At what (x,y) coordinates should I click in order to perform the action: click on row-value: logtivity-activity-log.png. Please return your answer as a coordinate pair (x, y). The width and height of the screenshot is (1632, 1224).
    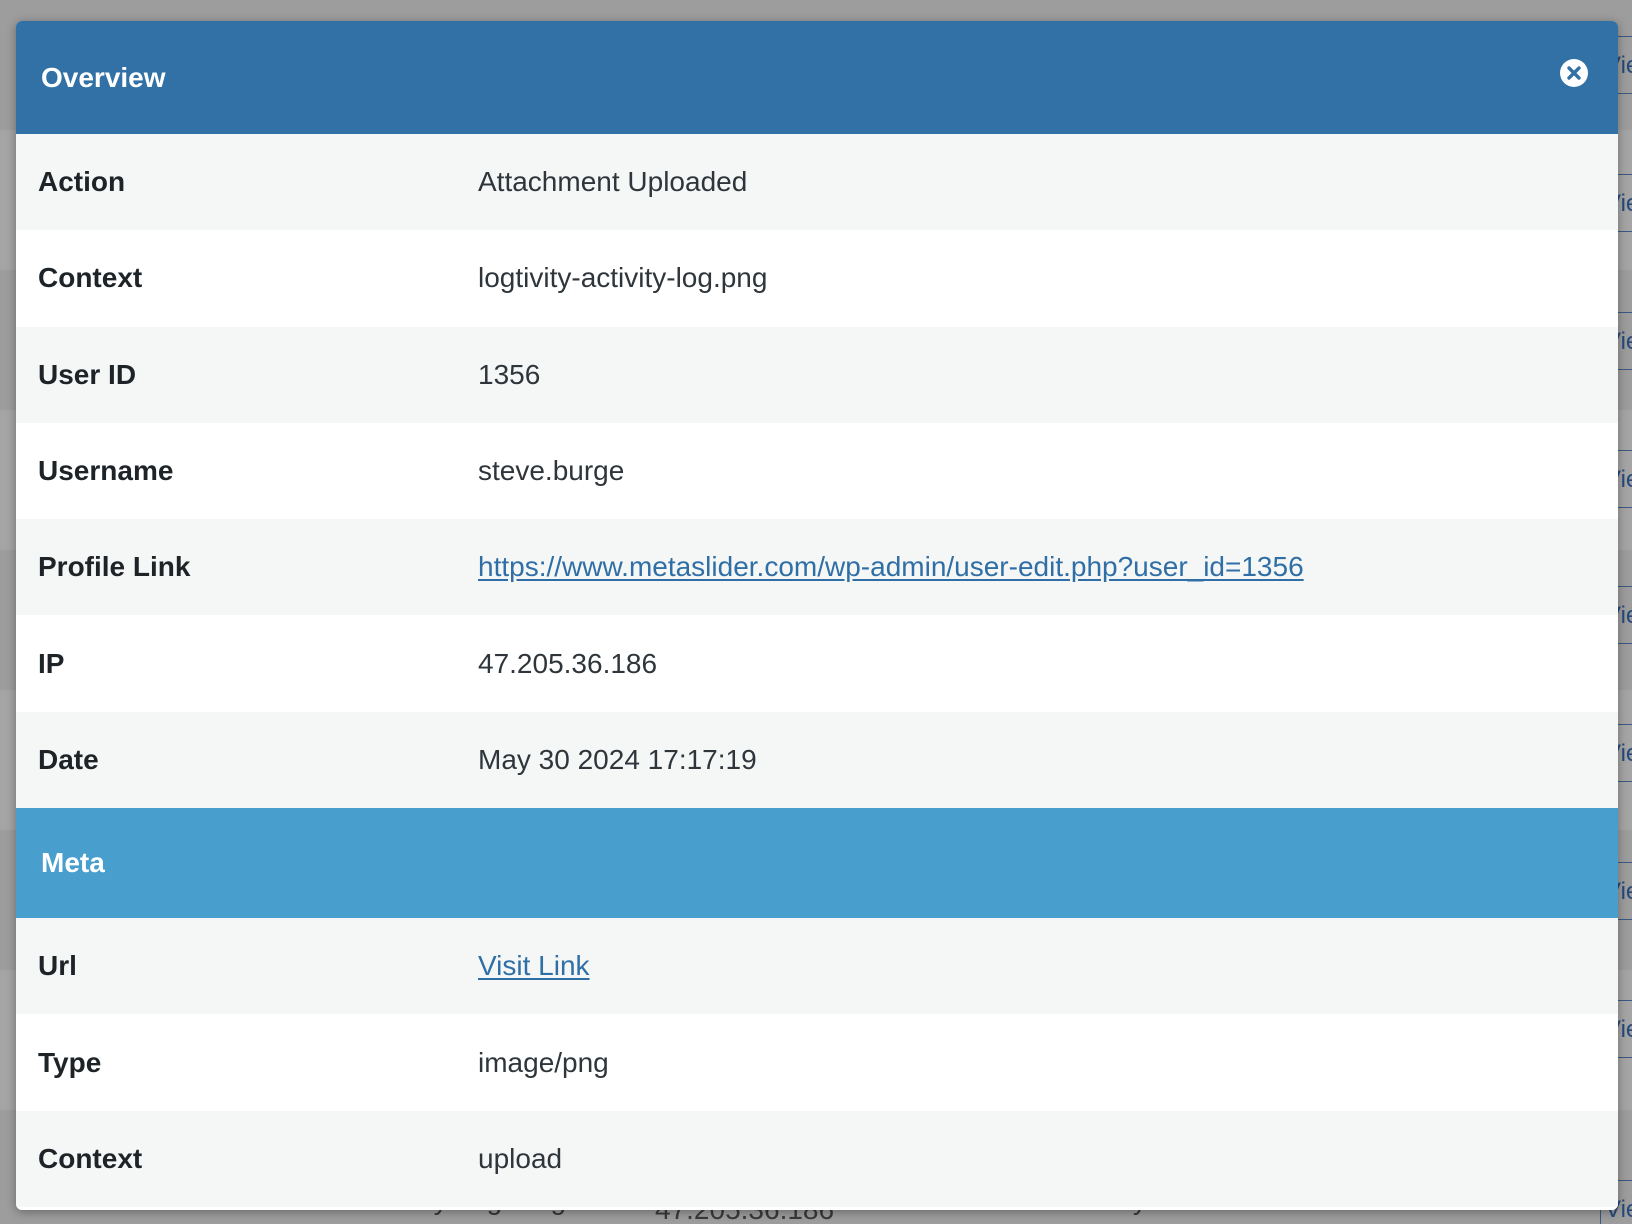
    Looking at the image, I should click on (623, 278).